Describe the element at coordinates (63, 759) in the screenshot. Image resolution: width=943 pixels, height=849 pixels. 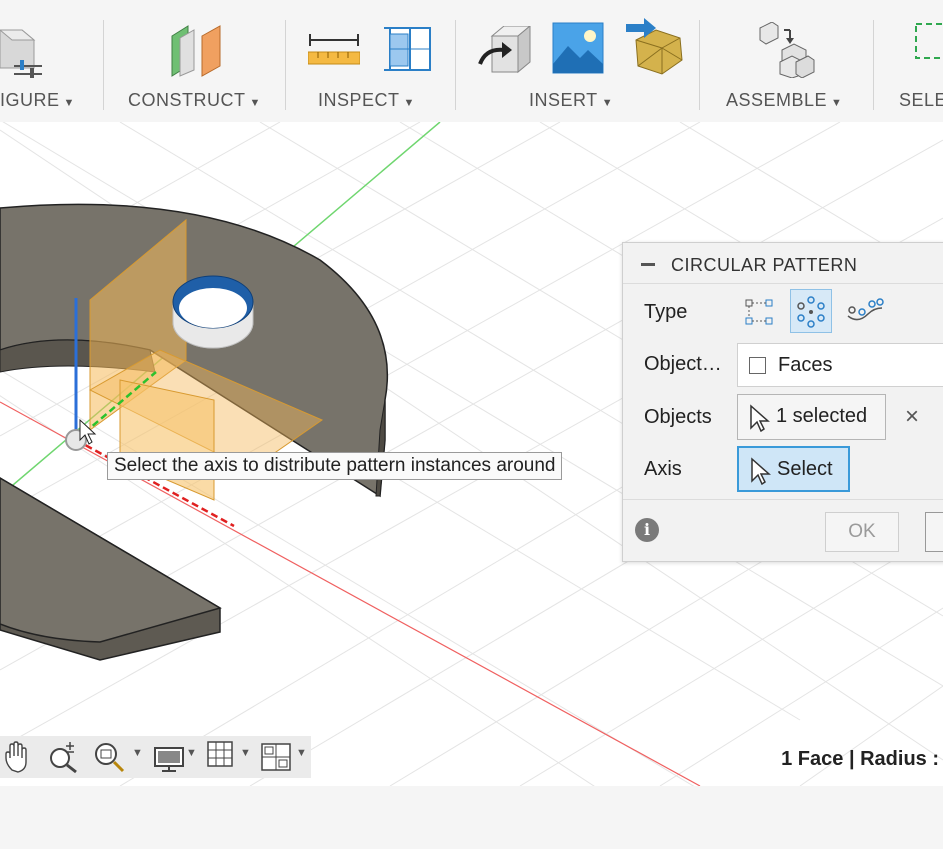
I see `zoom-icon` at that location.